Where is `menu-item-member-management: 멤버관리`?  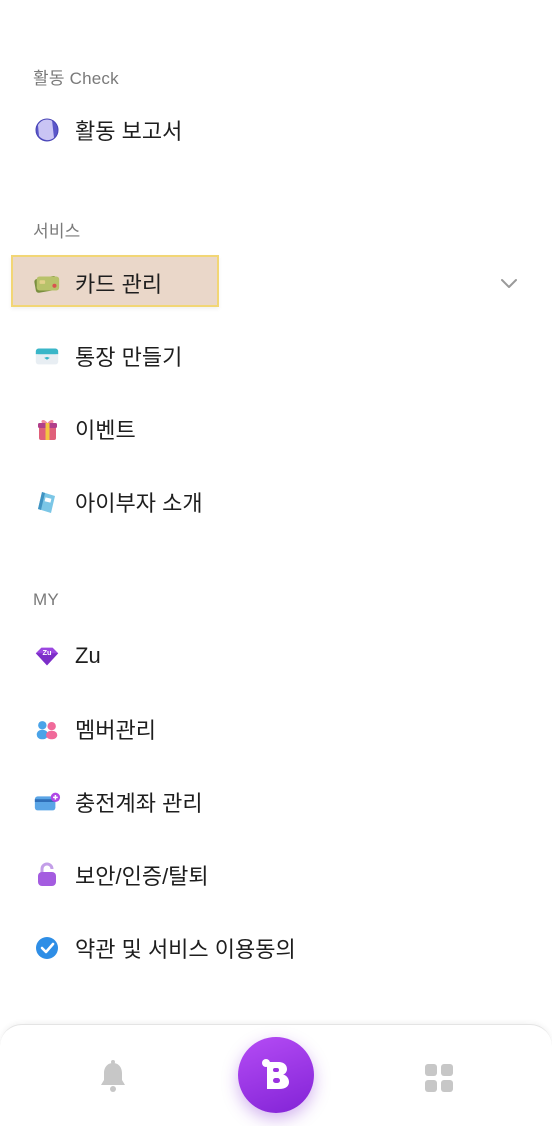
menu-item-member-management: 멤버관리 is located at coordinates (94, 729).